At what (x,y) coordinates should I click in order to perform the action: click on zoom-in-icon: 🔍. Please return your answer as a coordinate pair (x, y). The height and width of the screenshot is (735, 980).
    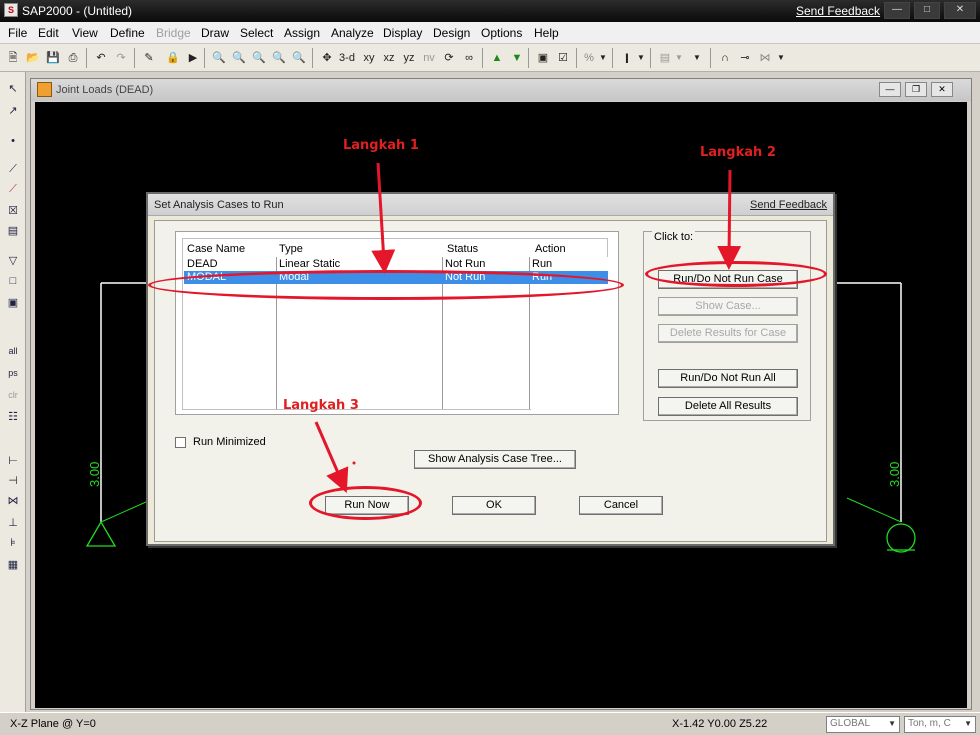
    Looking at the image, I should click on (279, 58).